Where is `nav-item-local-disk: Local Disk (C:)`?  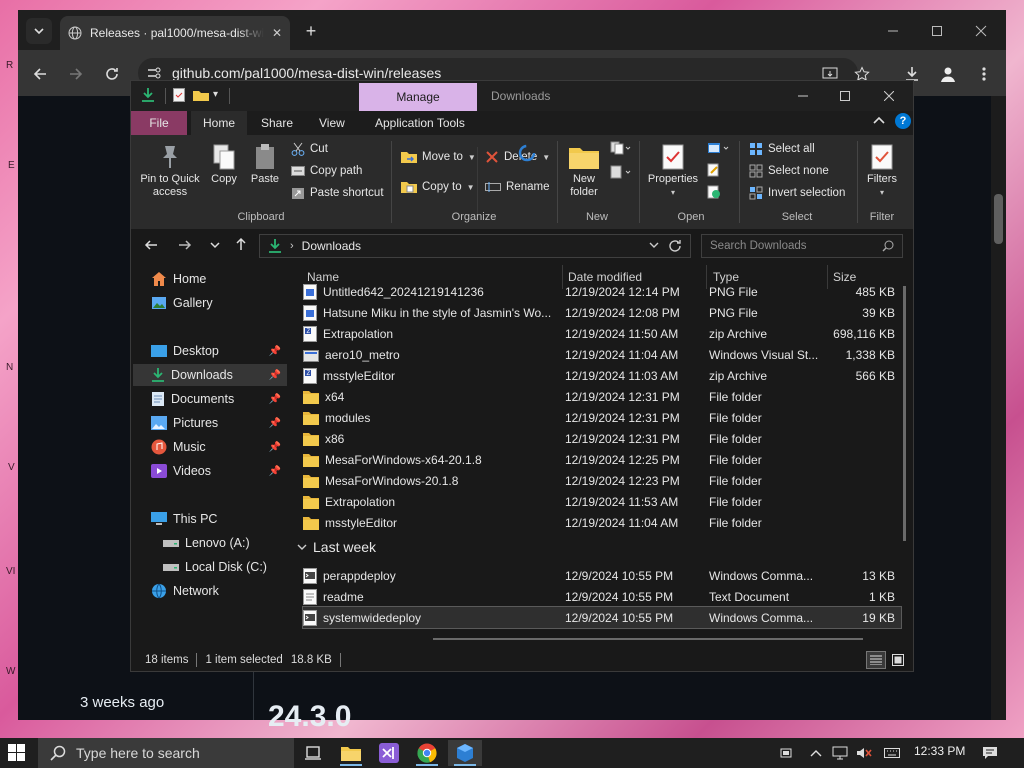
nav-item-local-disk: Local Disk (C:) is located at coordinates (238, 567).